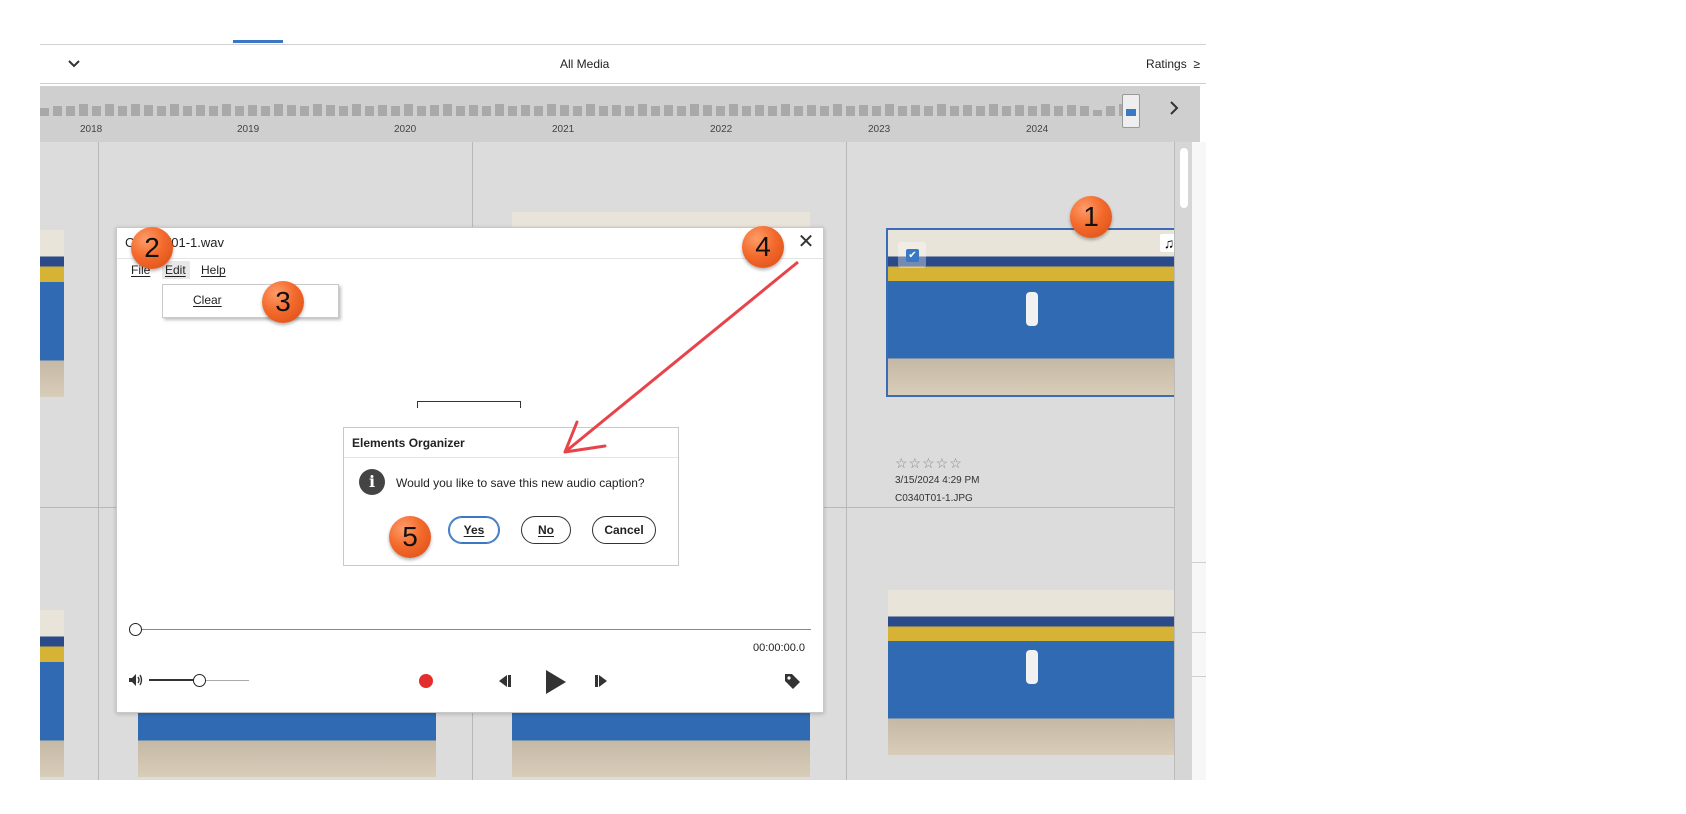 The width and height of the screenshot is (1686, 814). I want to click on ratings-filter: Ratings ≥, so click(1173, 64).